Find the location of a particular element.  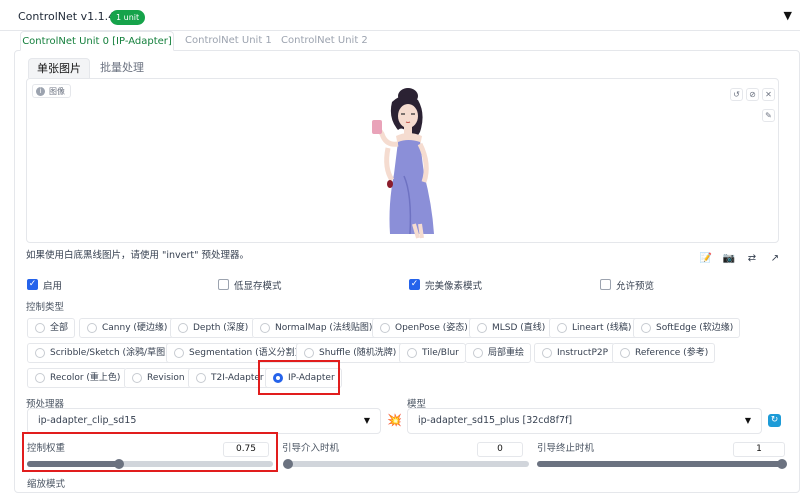

start-input: 0 is located at coordinates (500, 449).